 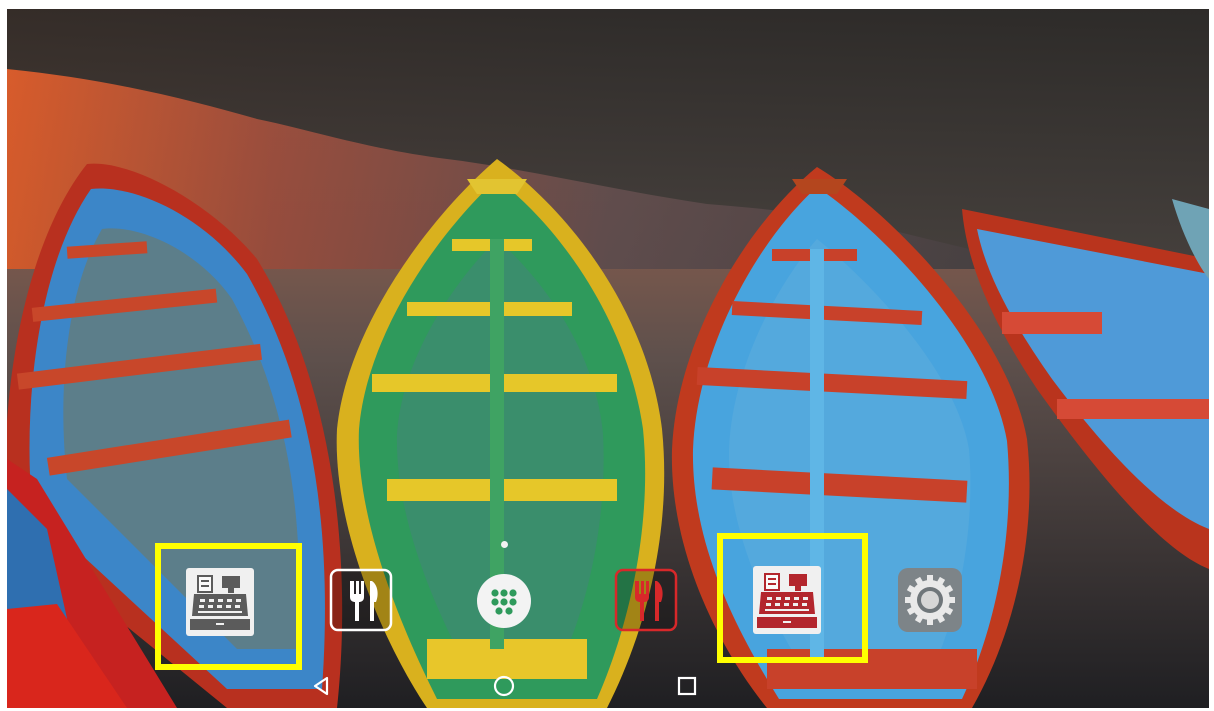 I want to click on home-button, so click(x=504, y=686).